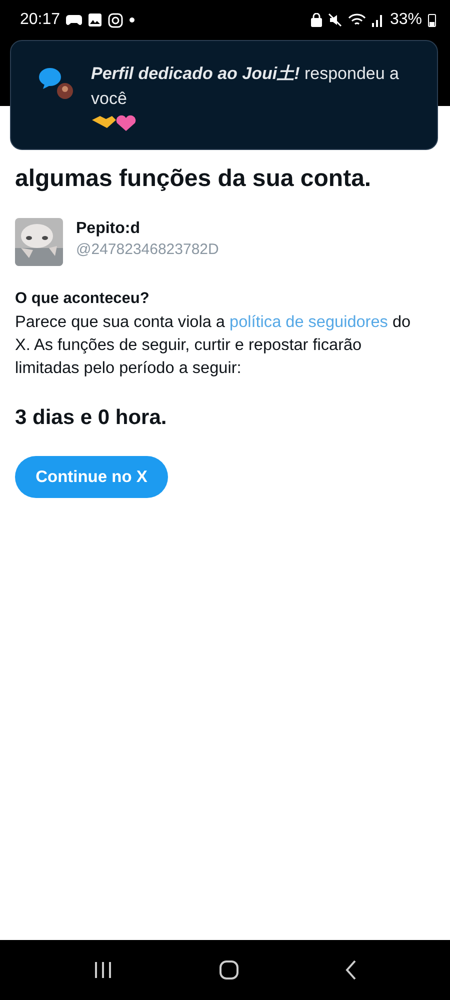 The width and height of the screenshot is (450, 1000). Describe the element at coordinates (213, 345) in the screenshot. I see `explanation-text: Parece que sua conta viola a política de seguidores do X. As funções de seguir, curtir e repostar ficarão limitadas pelo período a seguir:` at that location.